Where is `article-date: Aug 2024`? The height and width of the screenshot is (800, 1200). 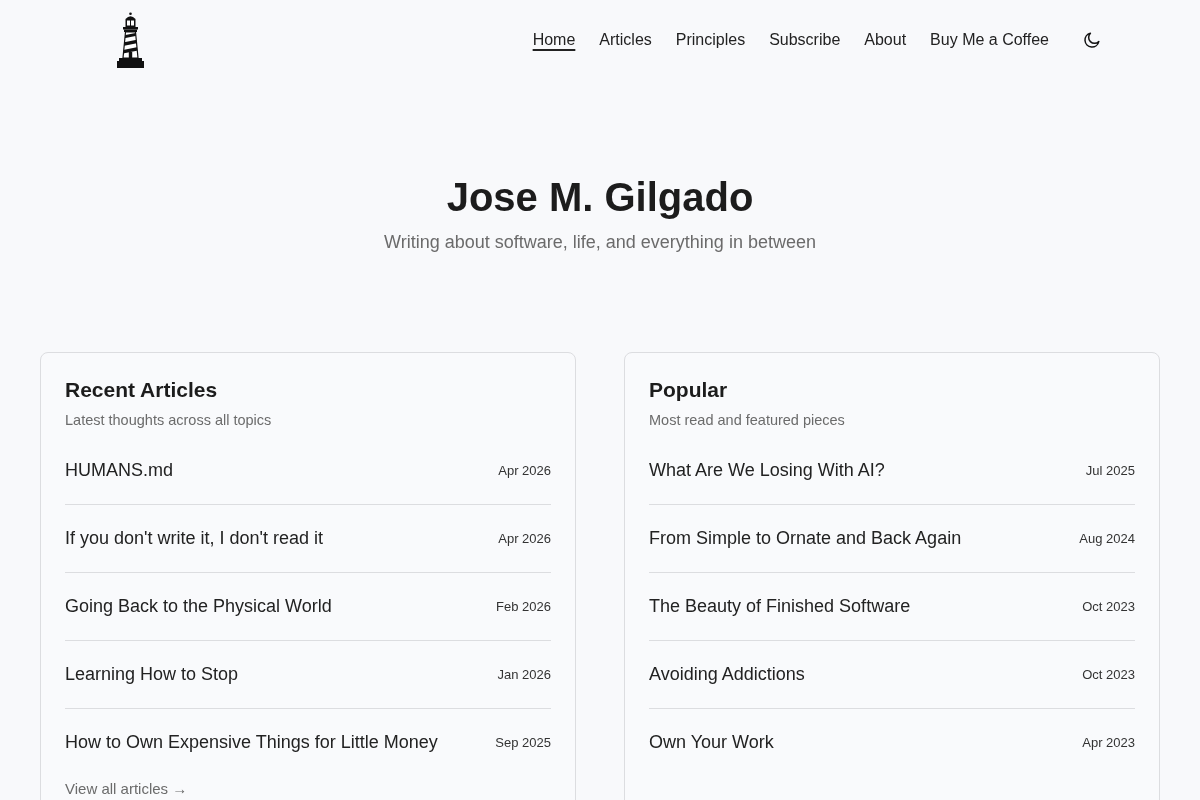
article-date: Aug 2024 is located at coordinates (1107, 538).